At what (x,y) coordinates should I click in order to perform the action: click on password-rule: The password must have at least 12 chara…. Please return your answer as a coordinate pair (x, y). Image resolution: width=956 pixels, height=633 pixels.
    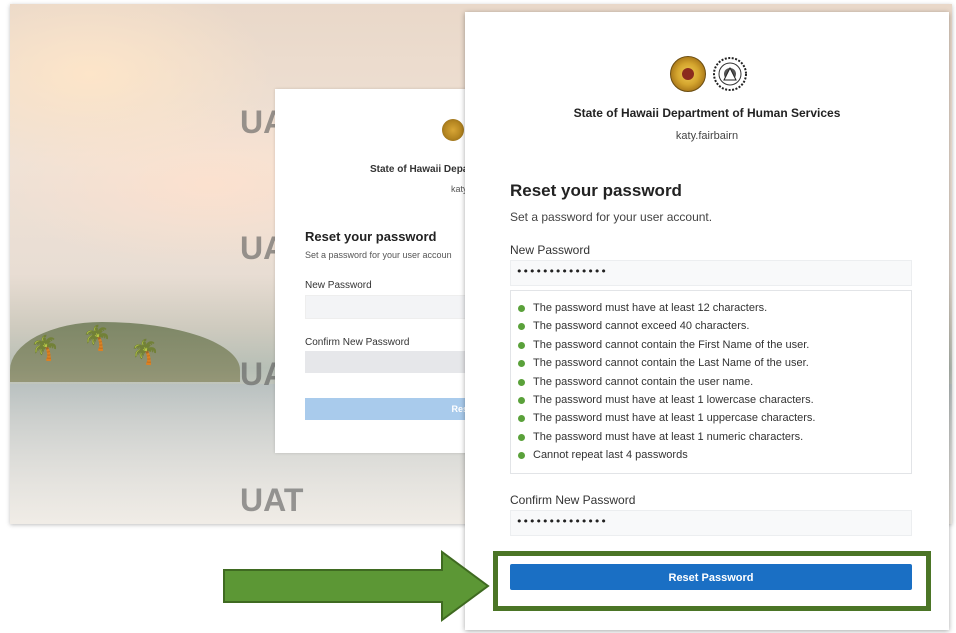
    Looking at the image, I should click on (714, 308).